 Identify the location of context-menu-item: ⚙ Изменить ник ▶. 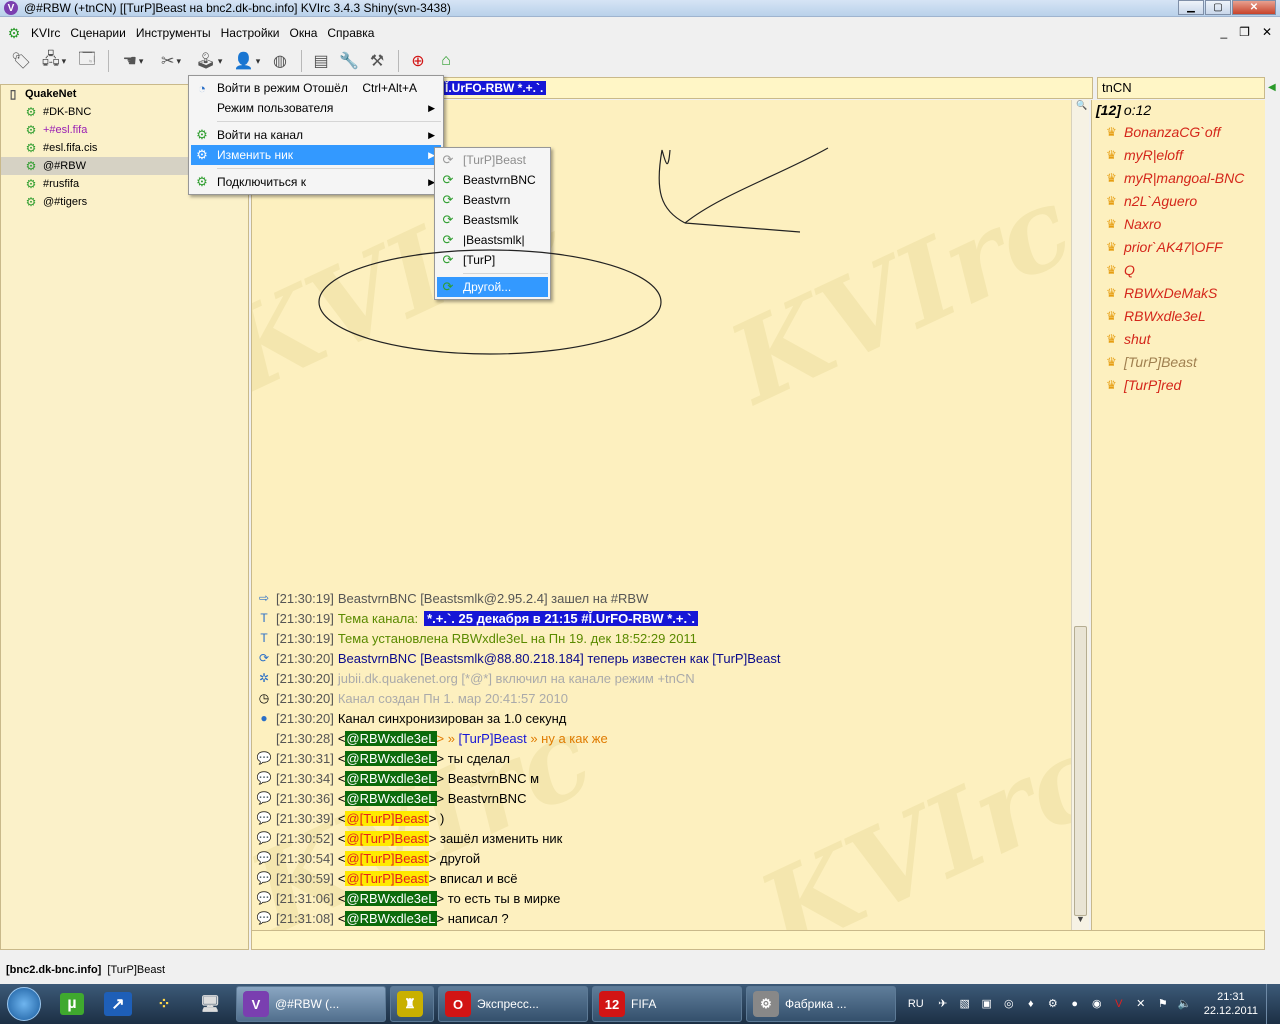
(316, 155).